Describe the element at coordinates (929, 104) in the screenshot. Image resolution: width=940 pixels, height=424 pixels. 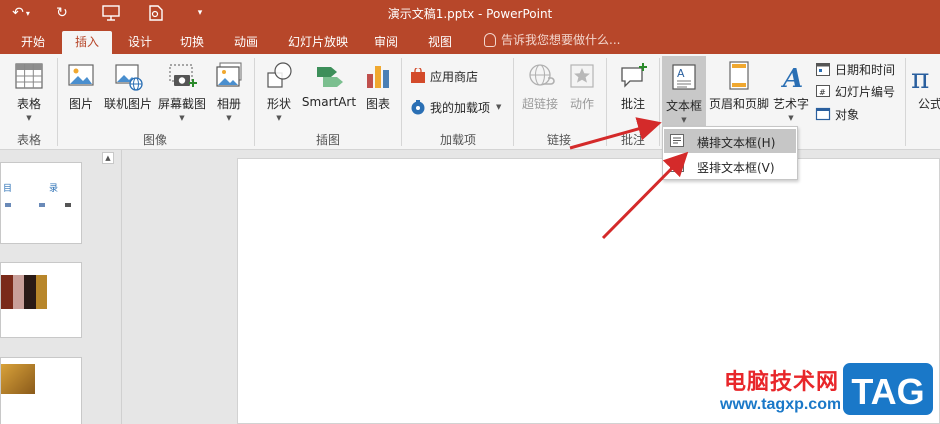
I see `equation-label: 公式` at that location.